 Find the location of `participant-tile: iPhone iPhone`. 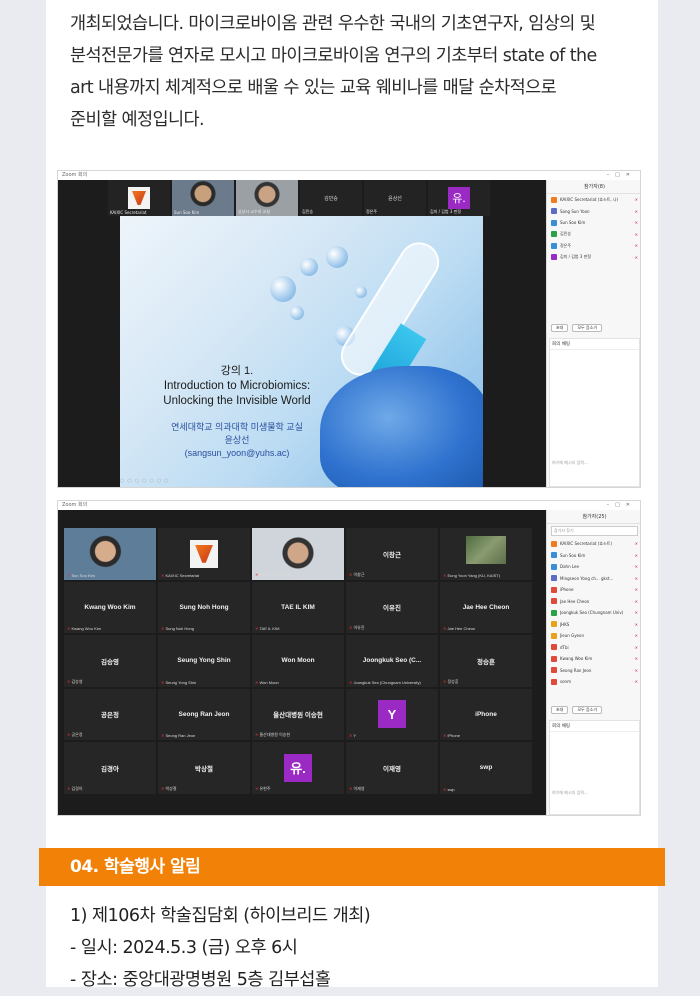

participant-tile: iPhone iPhone is located at coordinates (486, 714).